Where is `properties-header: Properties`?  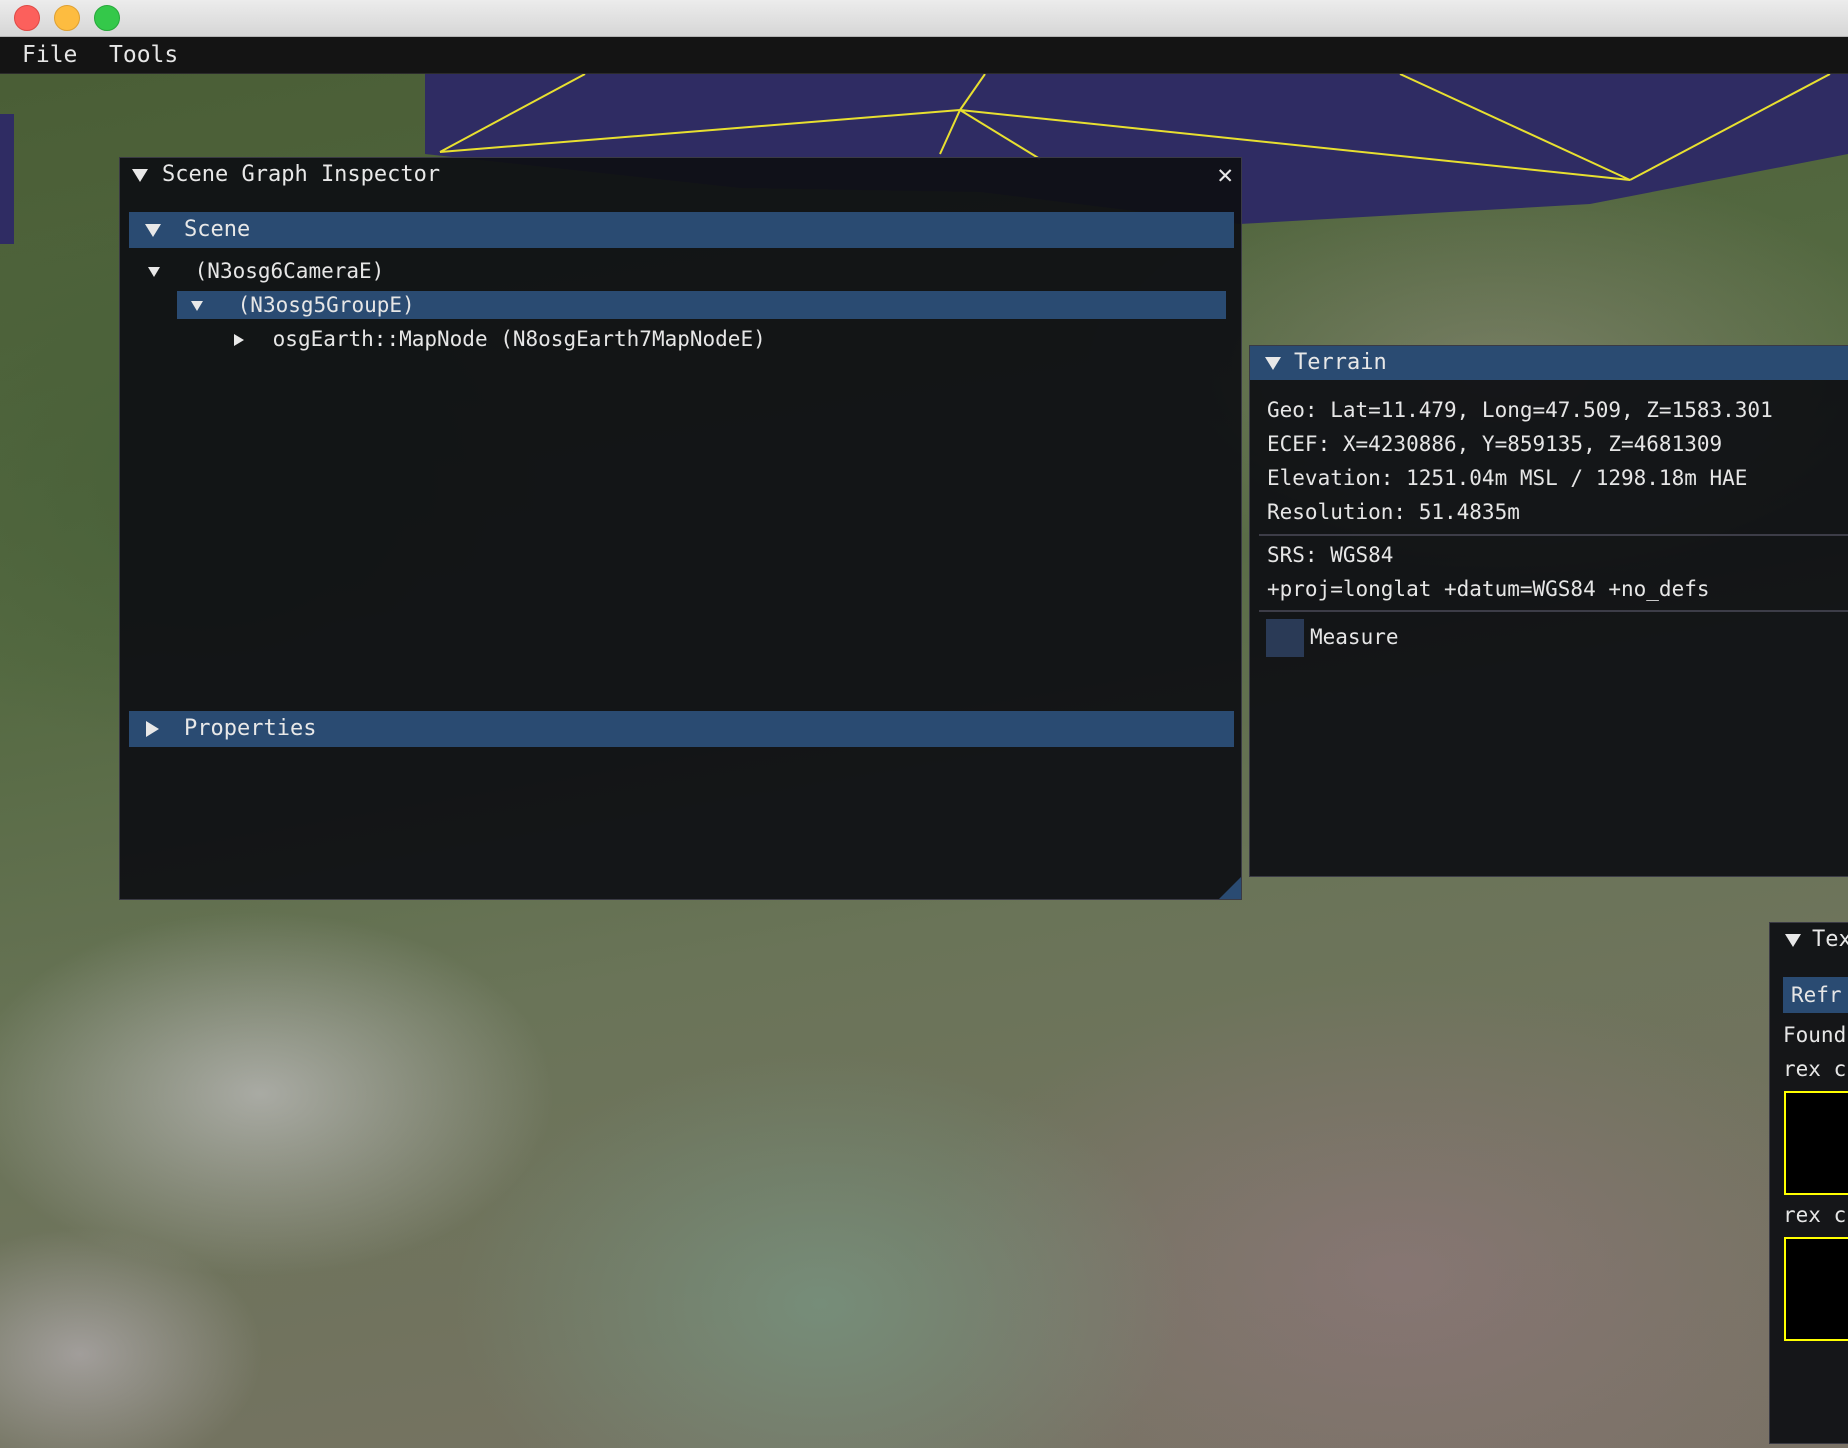 properties-header: Properties is located at coordinates (681, 729).